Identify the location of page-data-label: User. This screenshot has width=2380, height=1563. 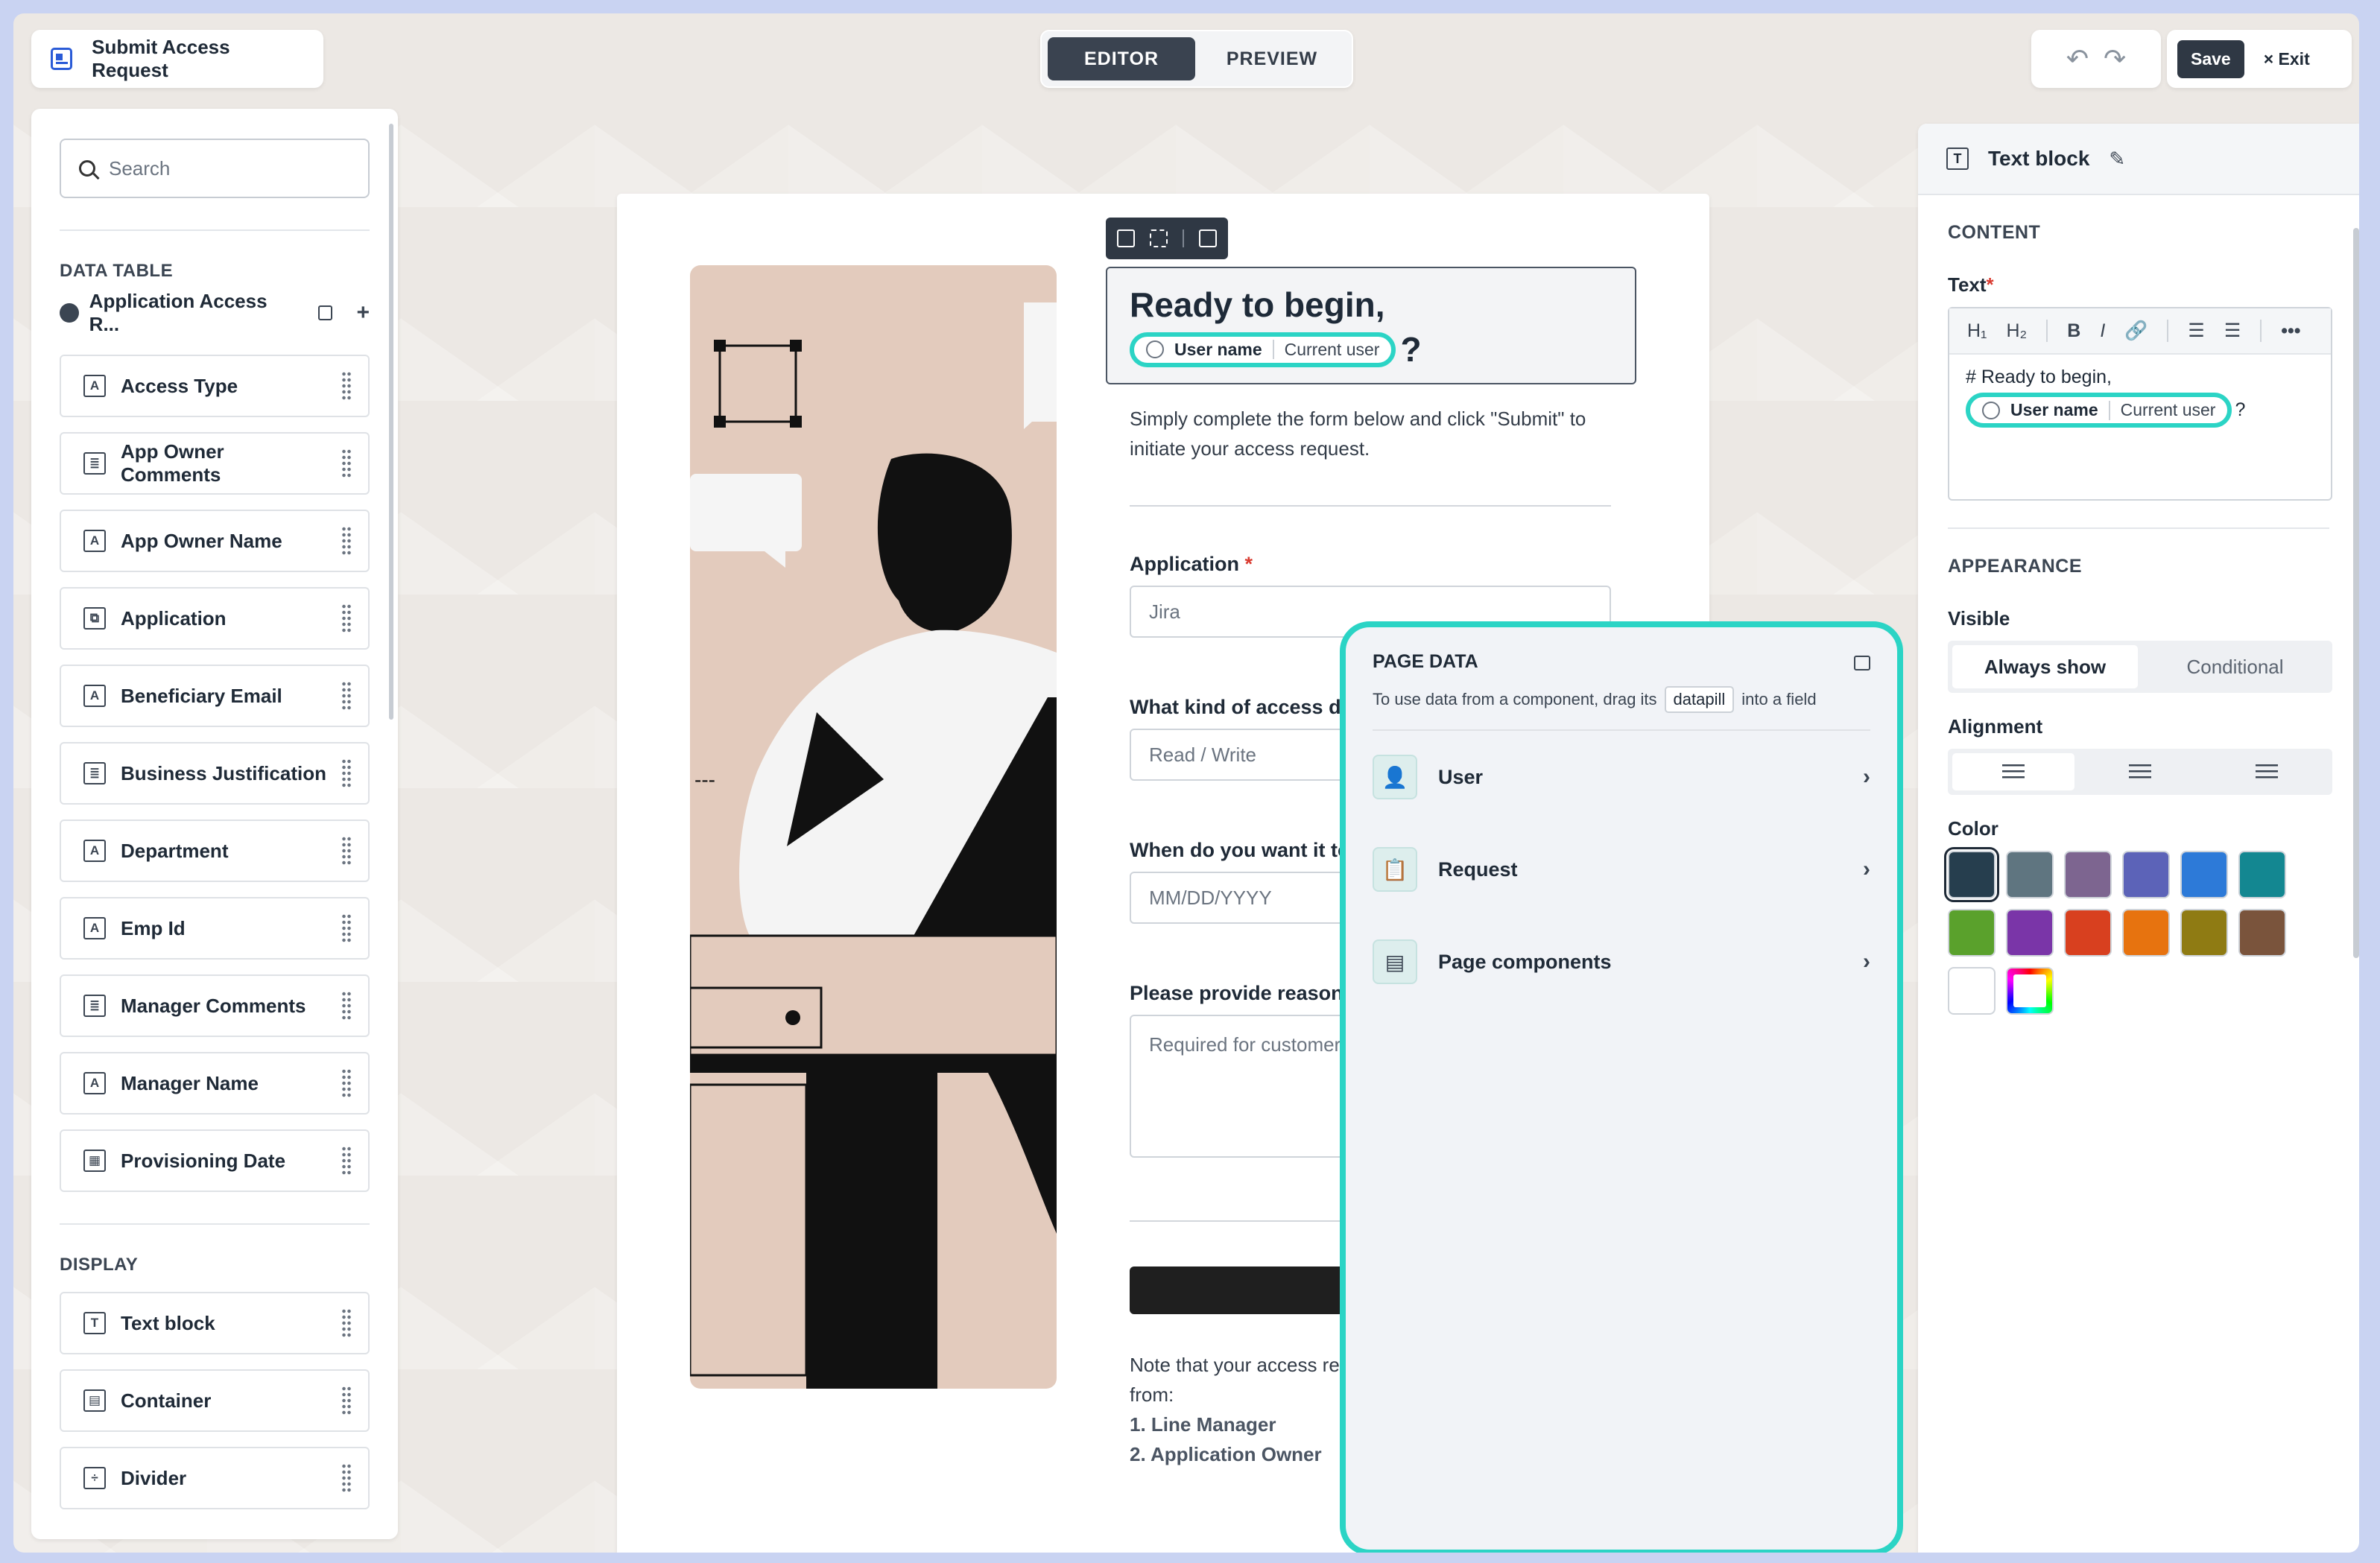
(1461, 776).